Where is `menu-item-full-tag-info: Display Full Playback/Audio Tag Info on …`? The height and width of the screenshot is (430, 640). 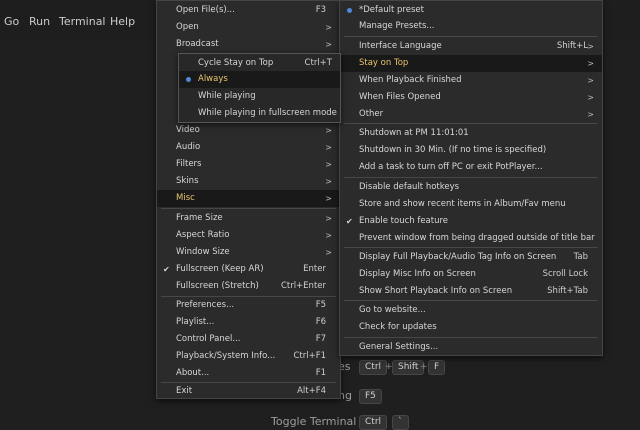 menu-item-full-tag-info: Display Full Playback/Audio Tag Info on … is located at coordinates (471, 257).